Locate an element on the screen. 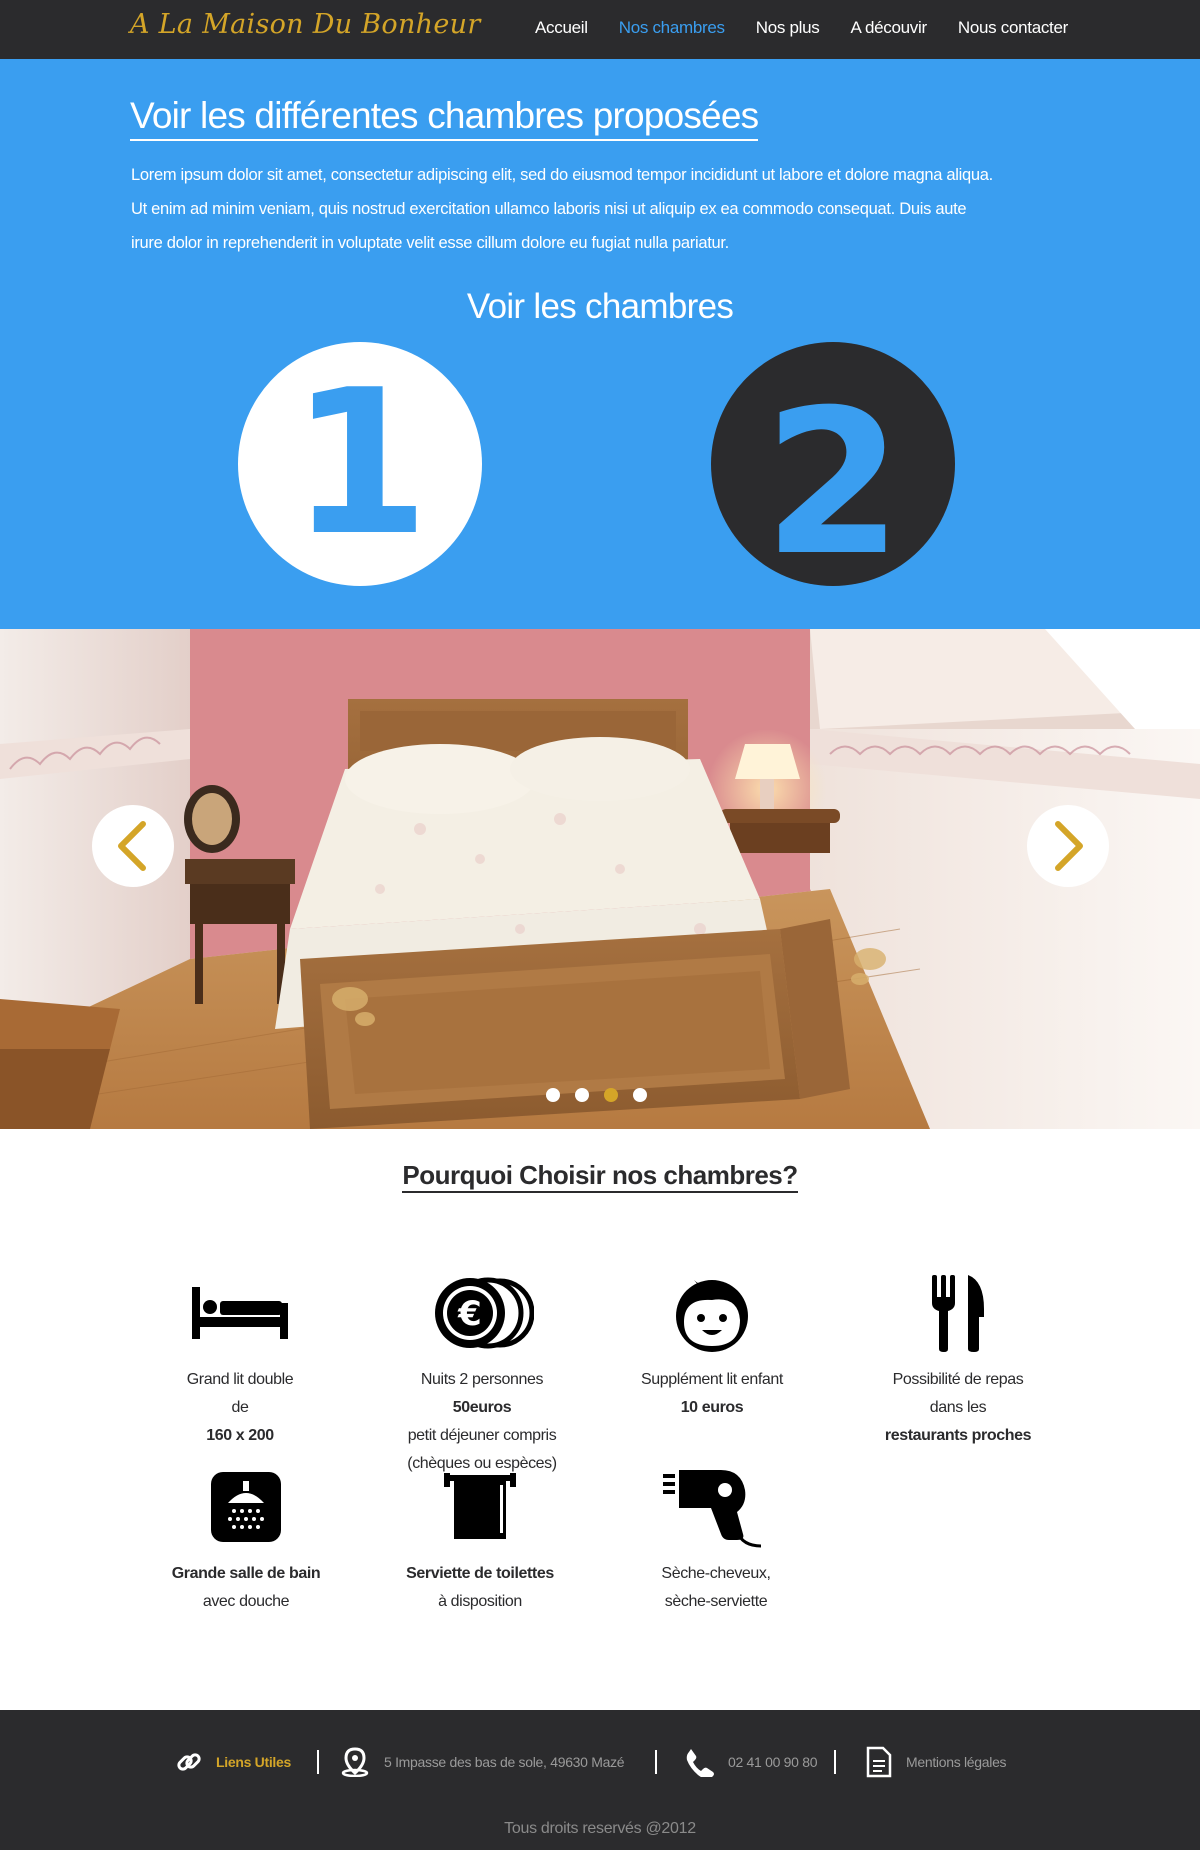  feature-text: Supplément lit enfant is located at coordinates (712, 1379).